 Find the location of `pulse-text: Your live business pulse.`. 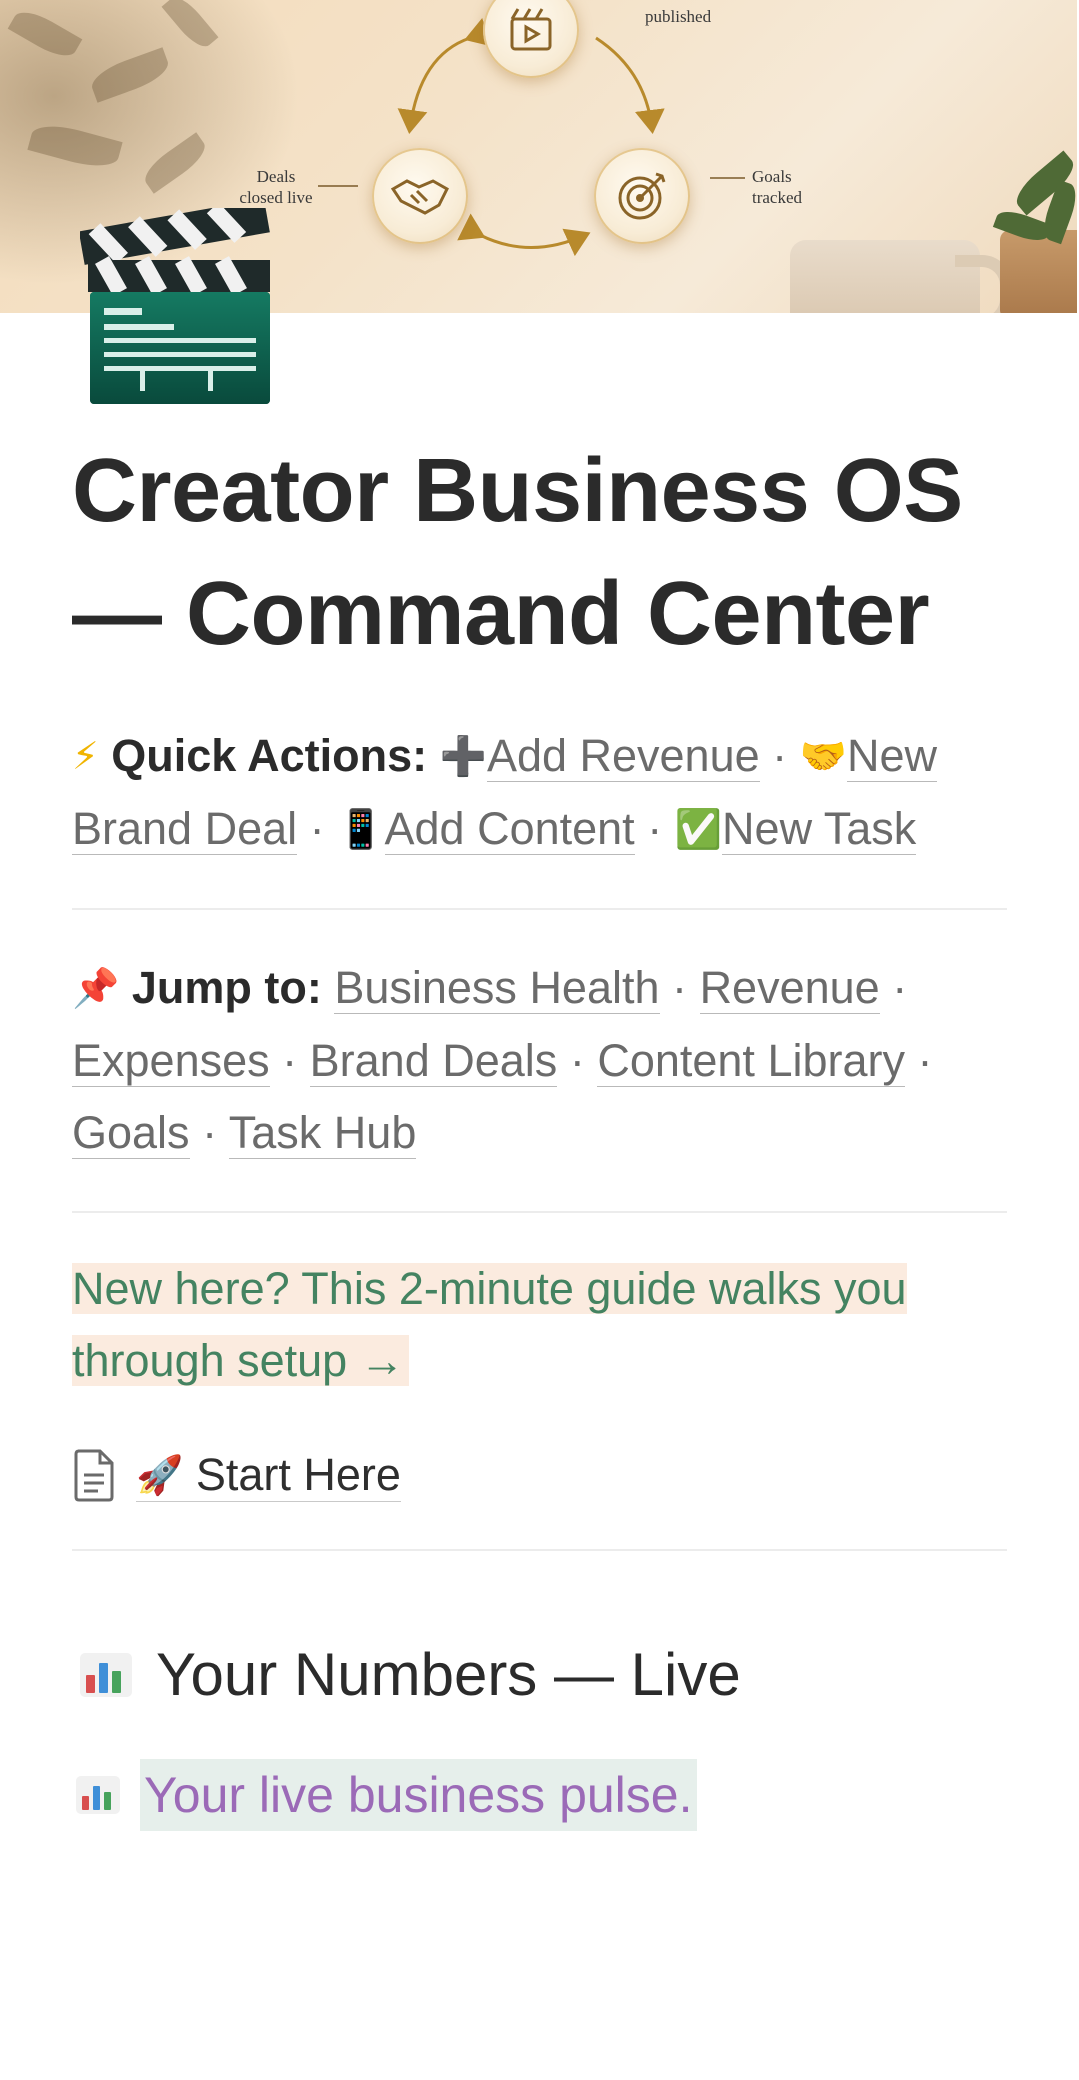

pulse-text: Your live business pulse. is located at coordinates (418, 1795).